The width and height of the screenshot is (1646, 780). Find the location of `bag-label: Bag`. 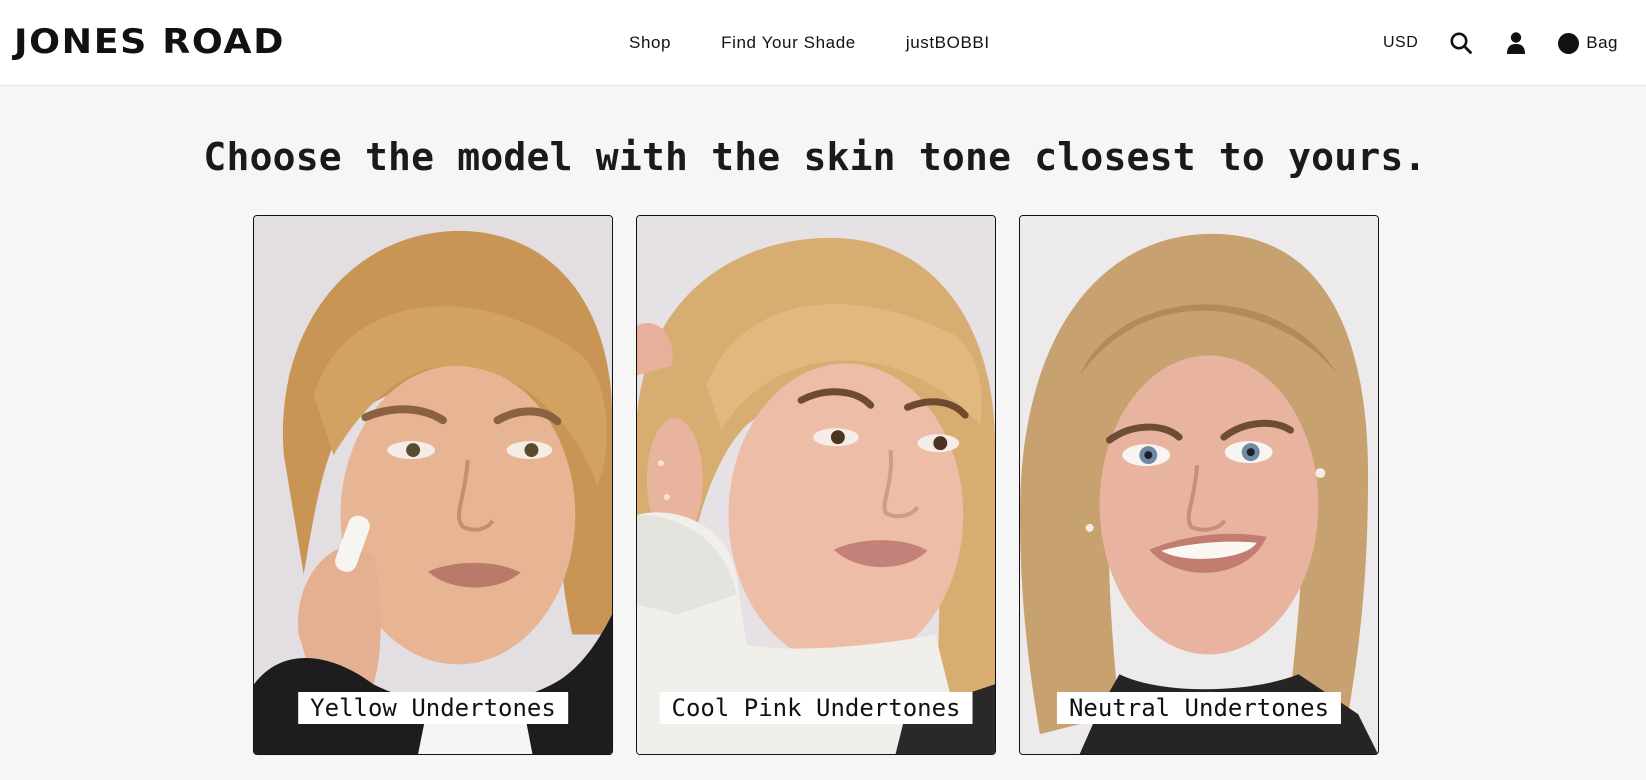

bag-label: Bag is located at coordinates (1602, 42).